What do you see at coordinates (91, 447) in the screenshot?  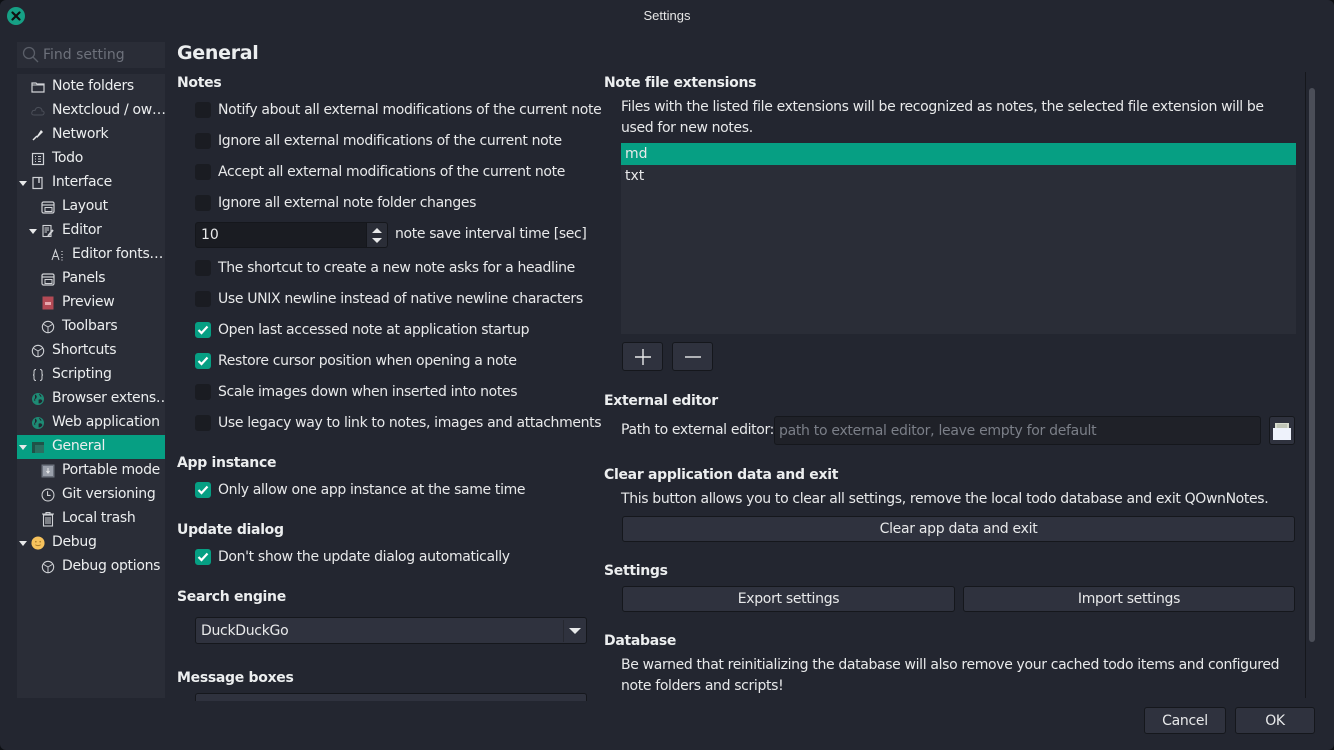 I see `sidebar-item: General` at bounding box center [91, 447].